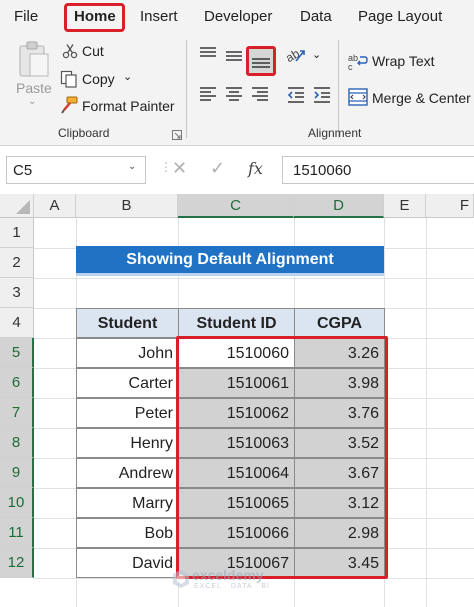 The width and height of the screenshot is (474, 607). What do you see at coordinates (127, 473) in the screenshot?
I see `student-cell: Andrew` at bounding box center [127, 473].